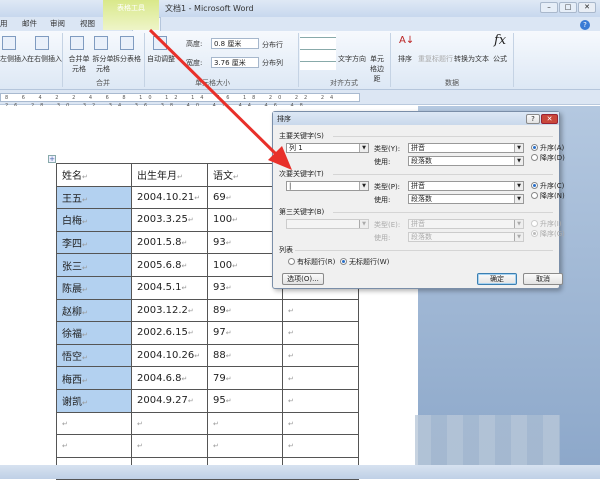 This screenshot has width=600, height=480. What do you see at coordinates (534, 157) in the screenshot?
I see `primary-descending-radio` at bounding box center [534, 157].